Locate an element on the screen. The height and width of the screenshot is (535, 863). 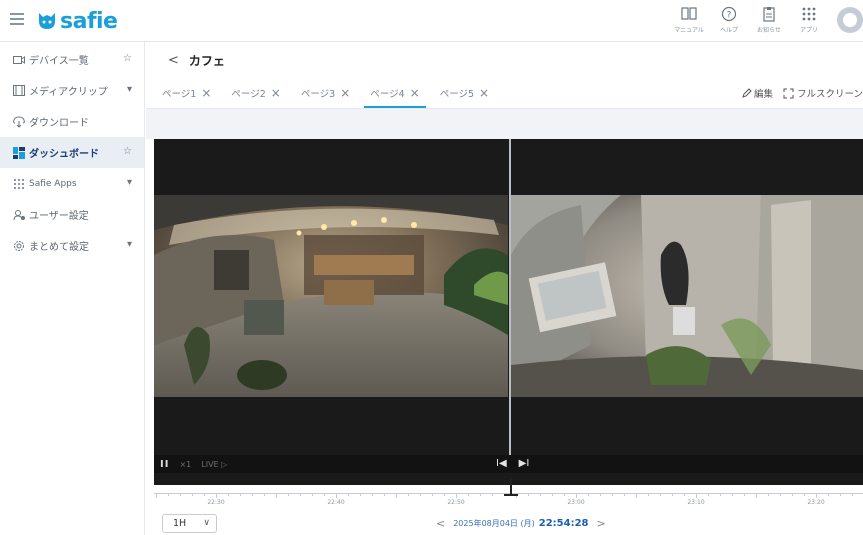
notice-button: お知らせ is located at coordinates (769, 20).